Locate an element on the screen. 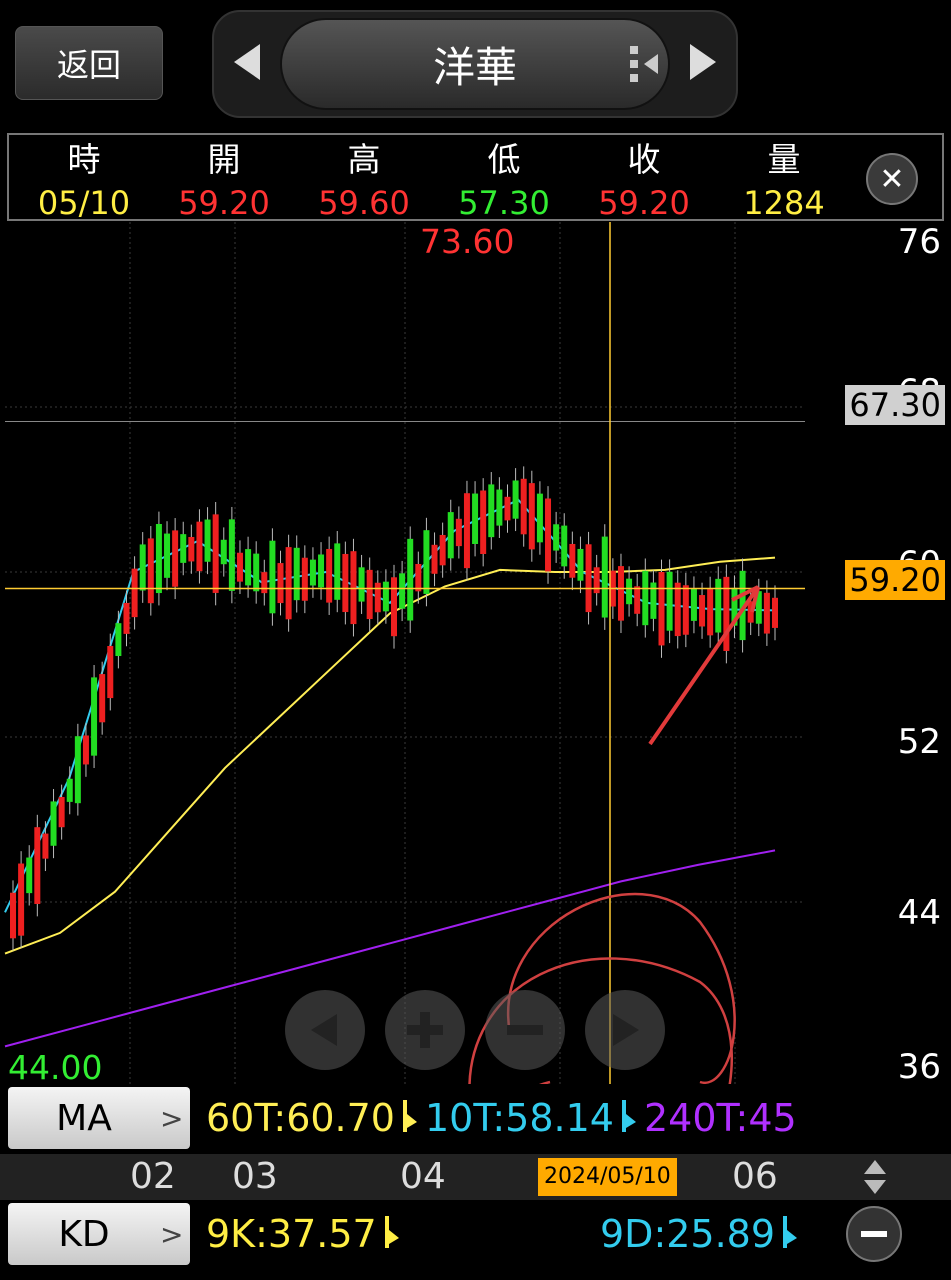  quote-high: 高 59.60 is located at coordinates (364, 181).